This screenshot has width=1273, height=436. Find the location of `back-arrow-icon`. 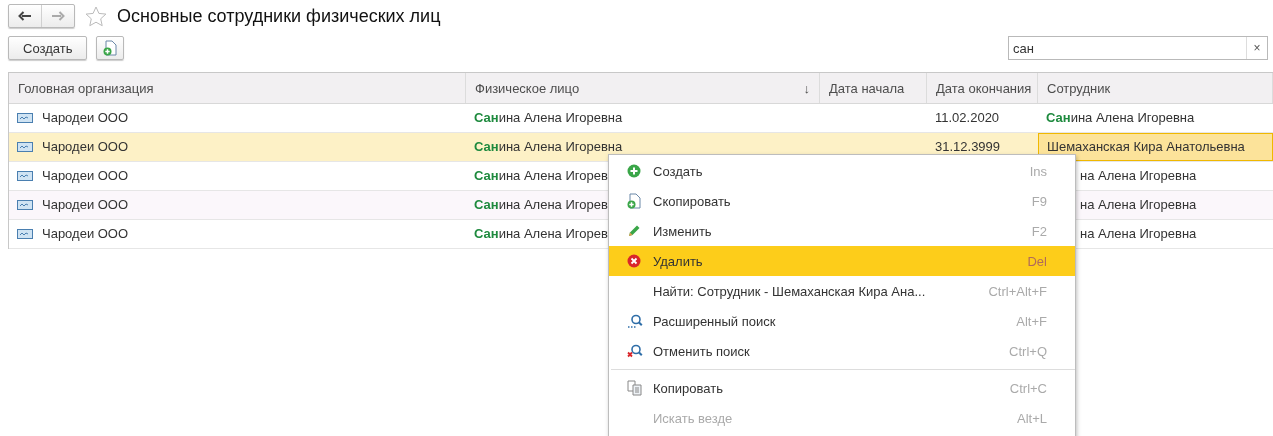

back-arrow-icon is located at coordinates (25, 16).